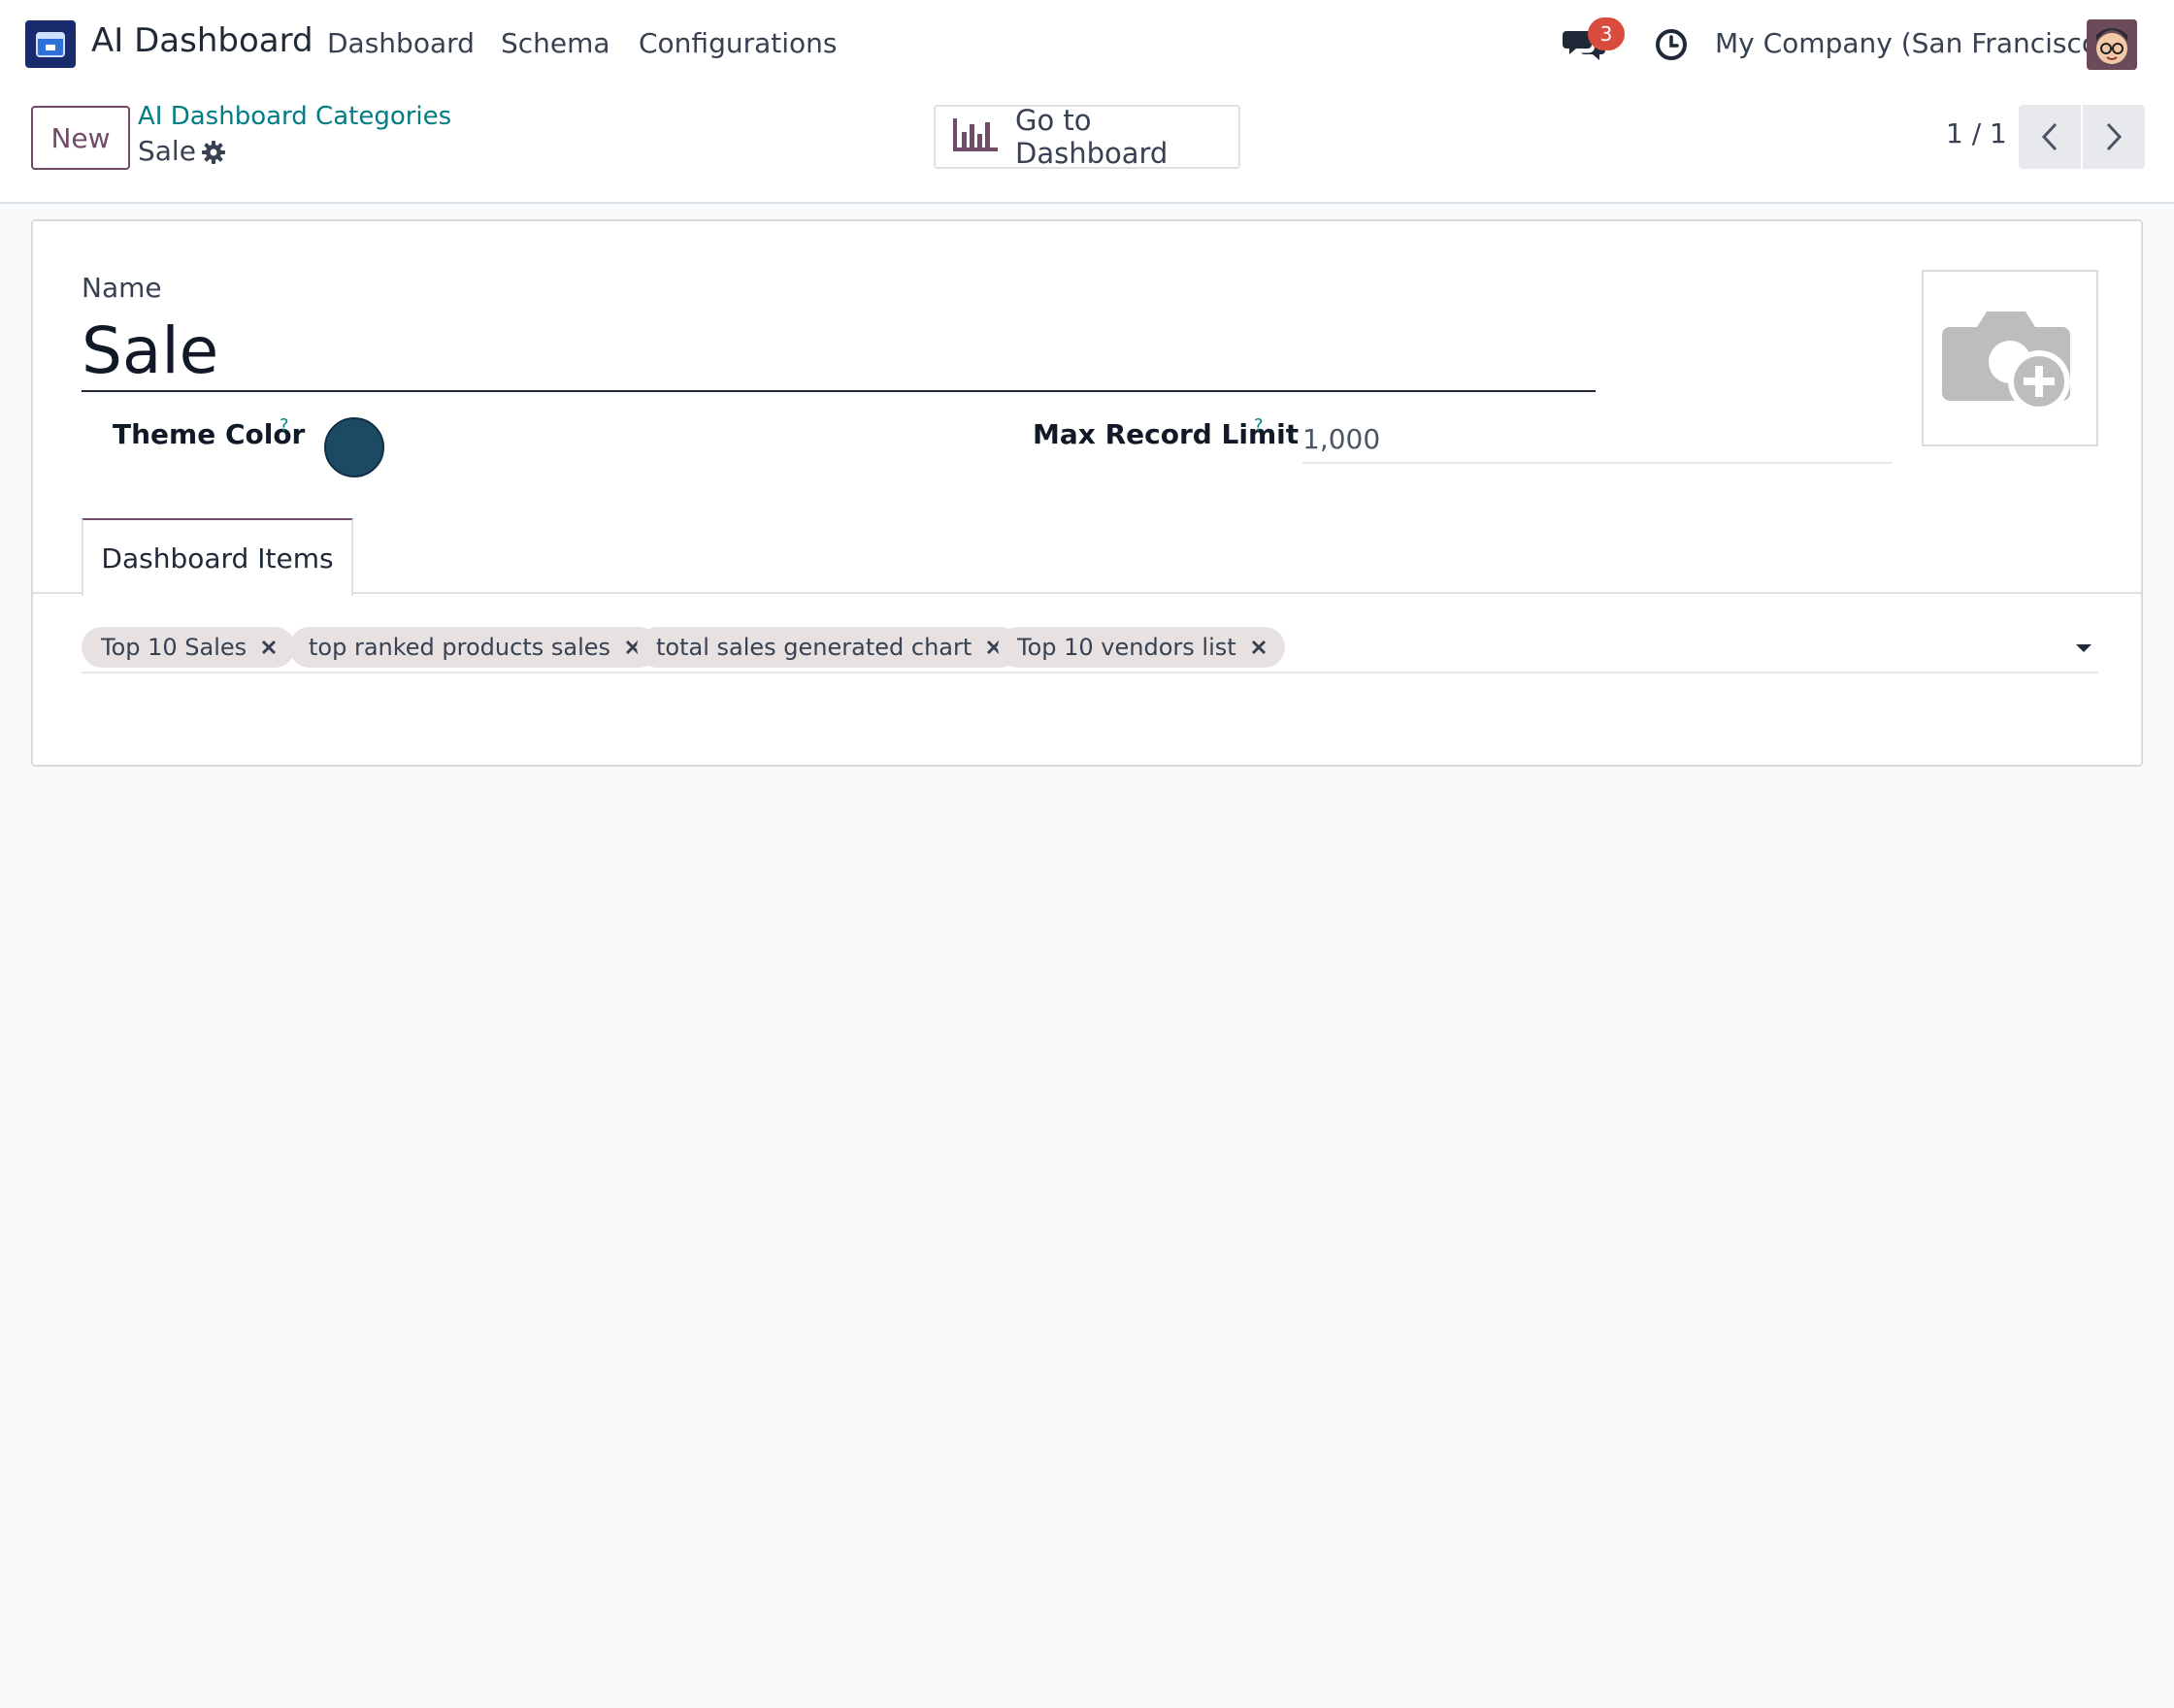 This screenshot has height=1708, width=2174. I want to click on tab-dashboard-items: Dashboard Items, so click(217, 557).